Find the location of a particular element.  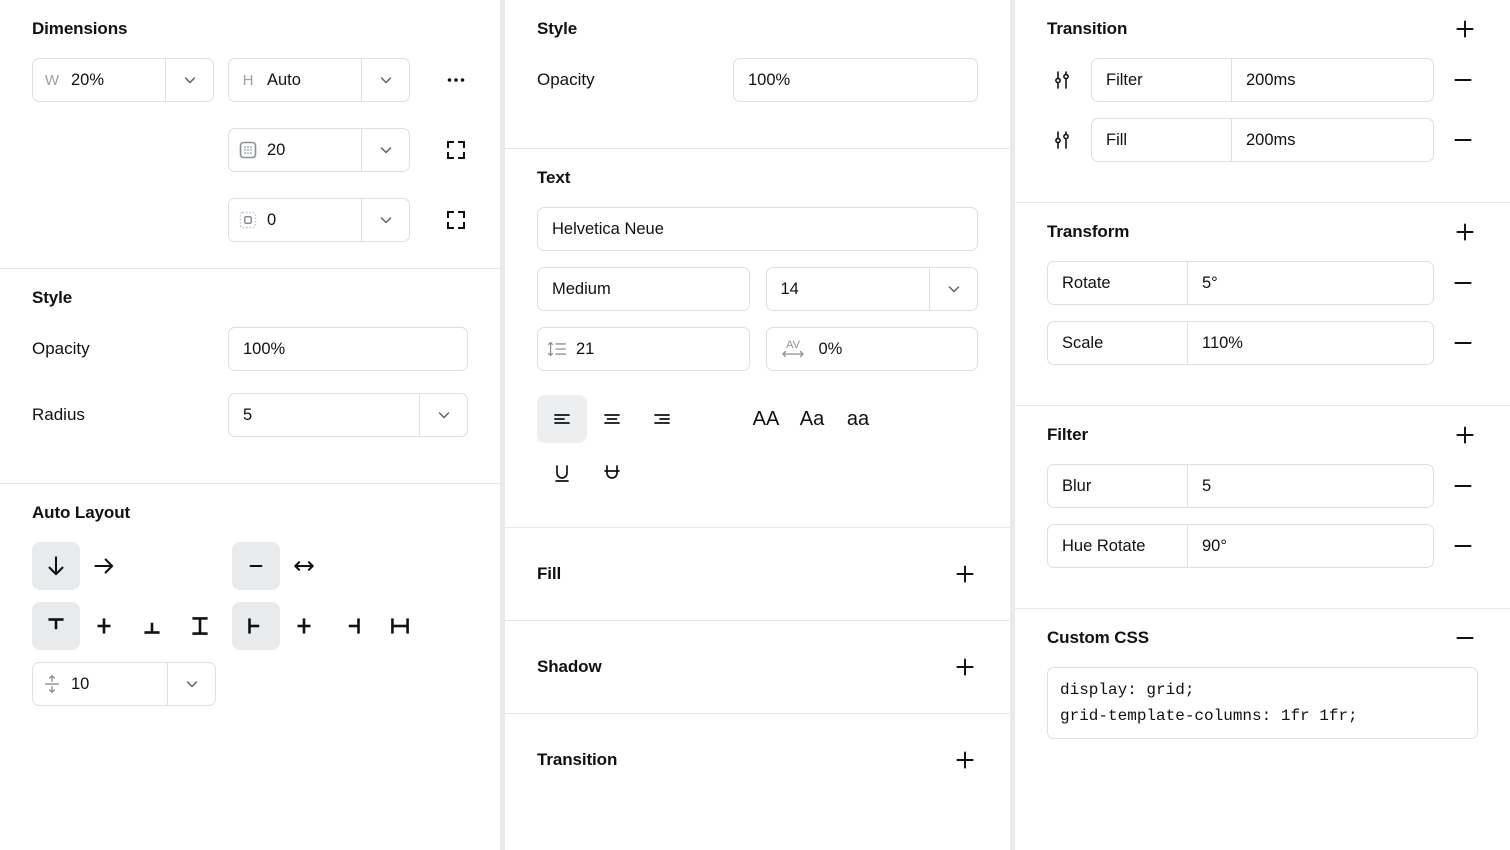

margin-chevron-down-icon is located at coordinates (385, 220).